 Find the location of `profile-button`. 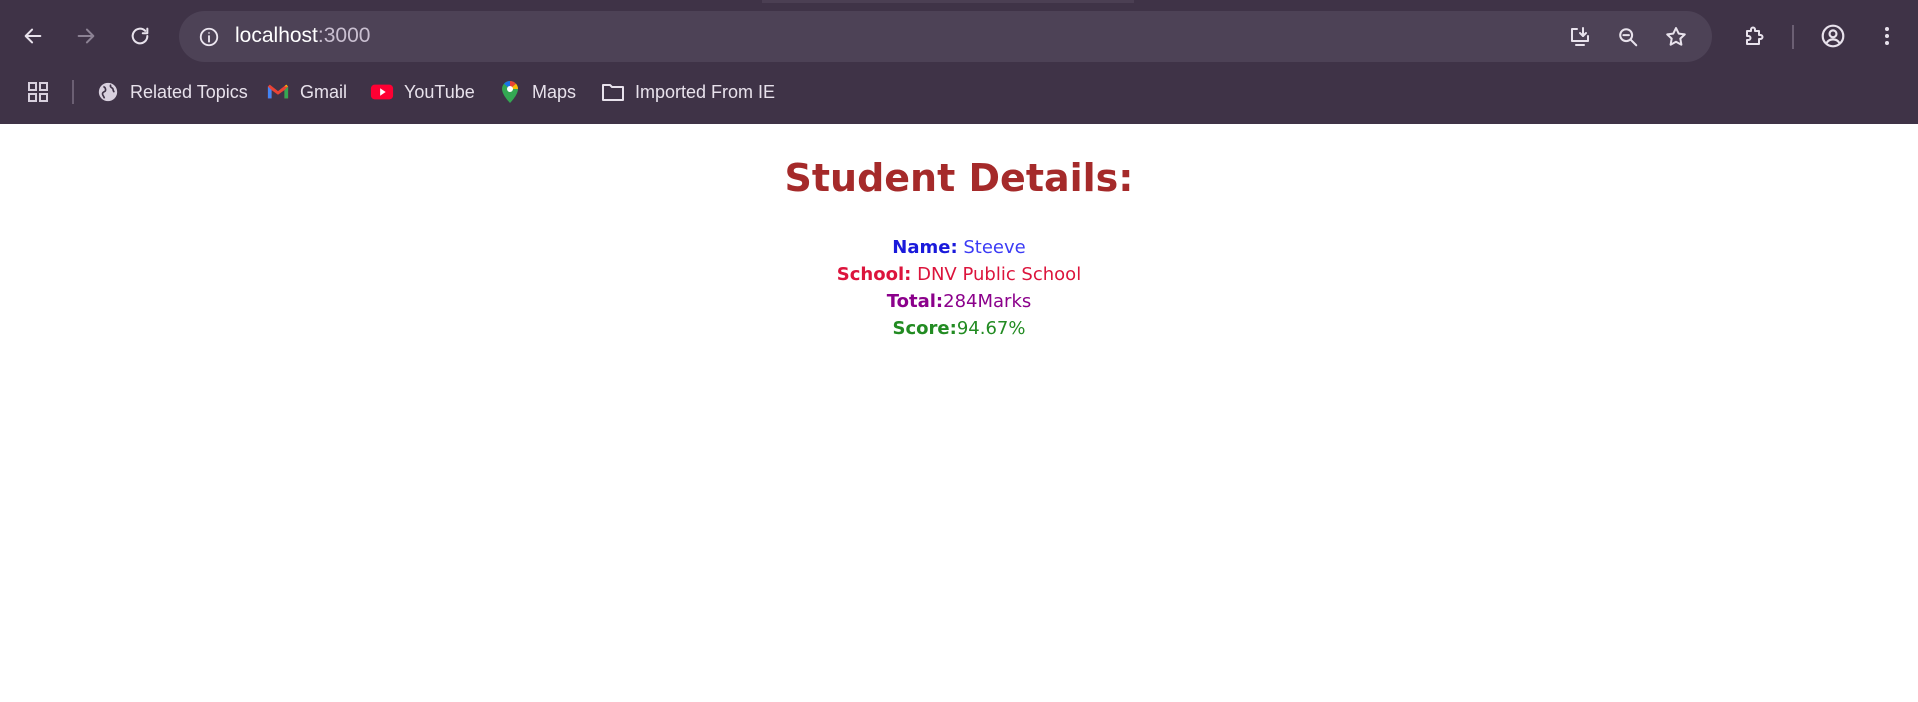

profile-button is located at coordinates (1833, 36).